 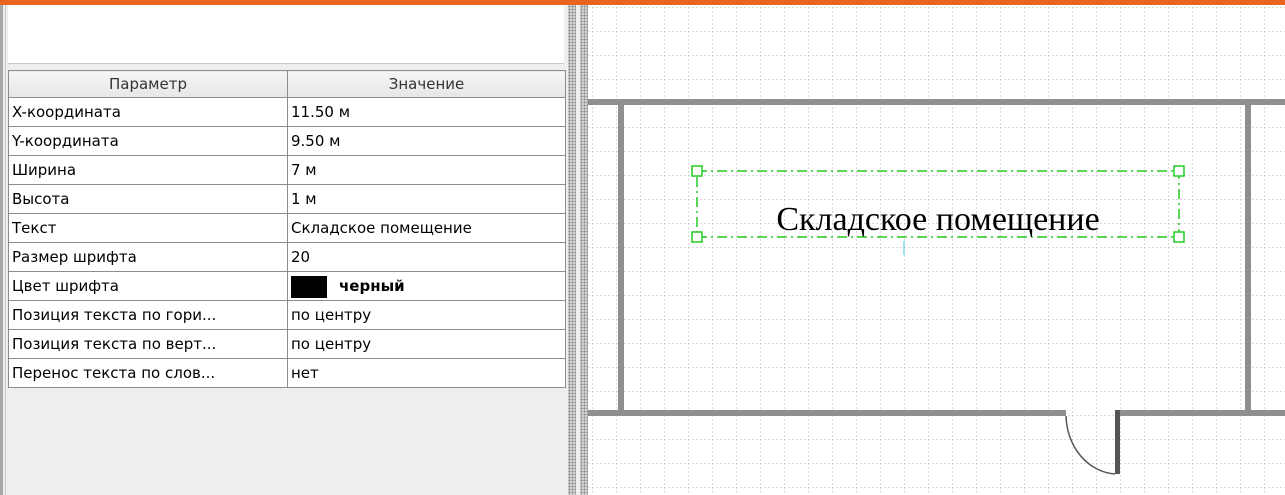 What do you see at coordinates (286, 34) in the screenshot?
I see `preview-area` at bounding box center [286, 34].